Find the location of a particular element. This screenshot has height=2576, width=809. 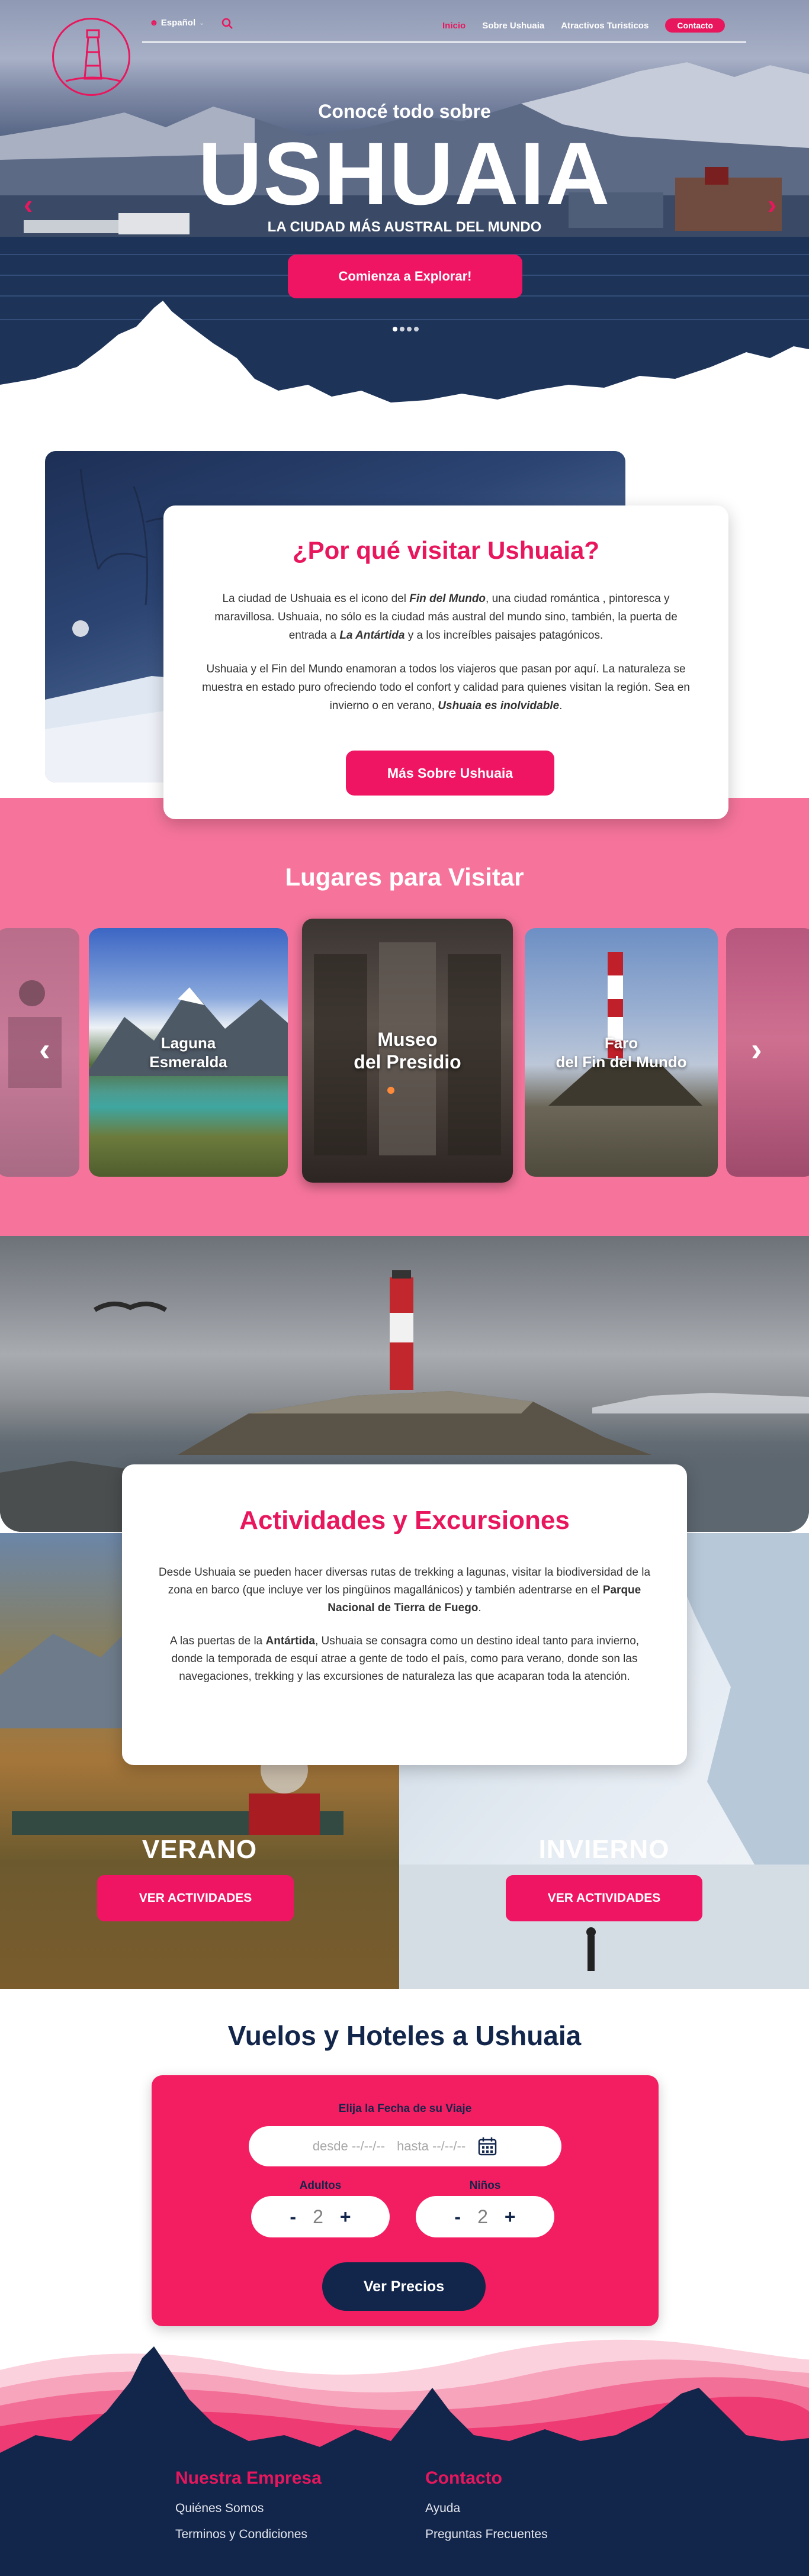

place-card-faro-fin-del-mundo: Faro del Fin del Mundo is located at coordinates (622, 1052).